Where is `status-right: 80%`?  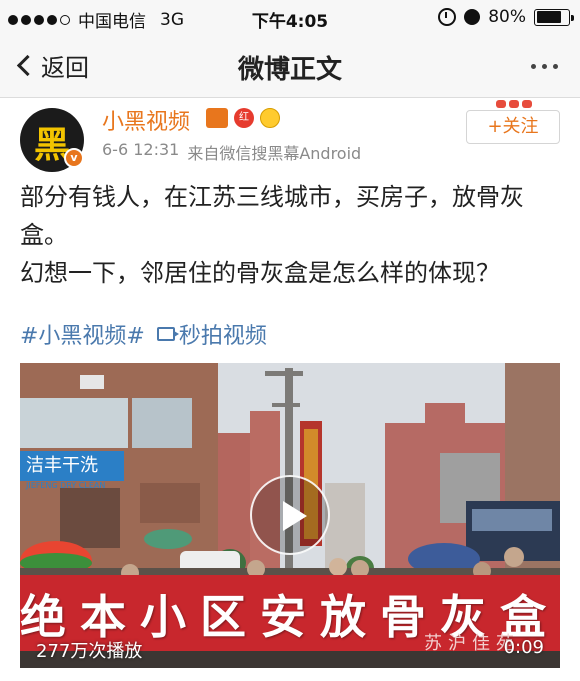
status-right: 80% is located at coordinates (506, 17).